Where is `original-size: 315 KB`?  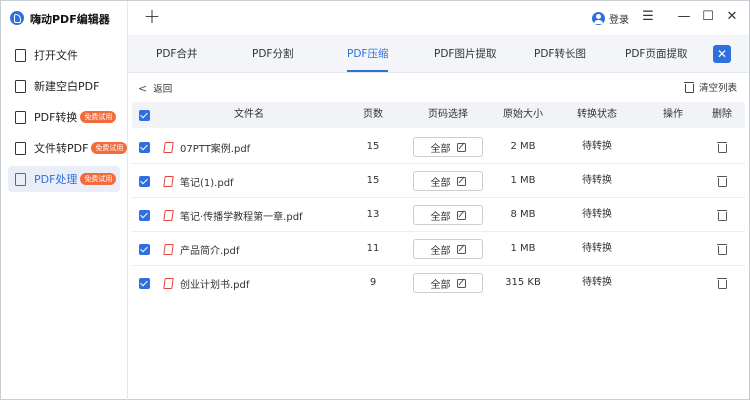 original-size: 315 KB is located at coordinates (523, 282).